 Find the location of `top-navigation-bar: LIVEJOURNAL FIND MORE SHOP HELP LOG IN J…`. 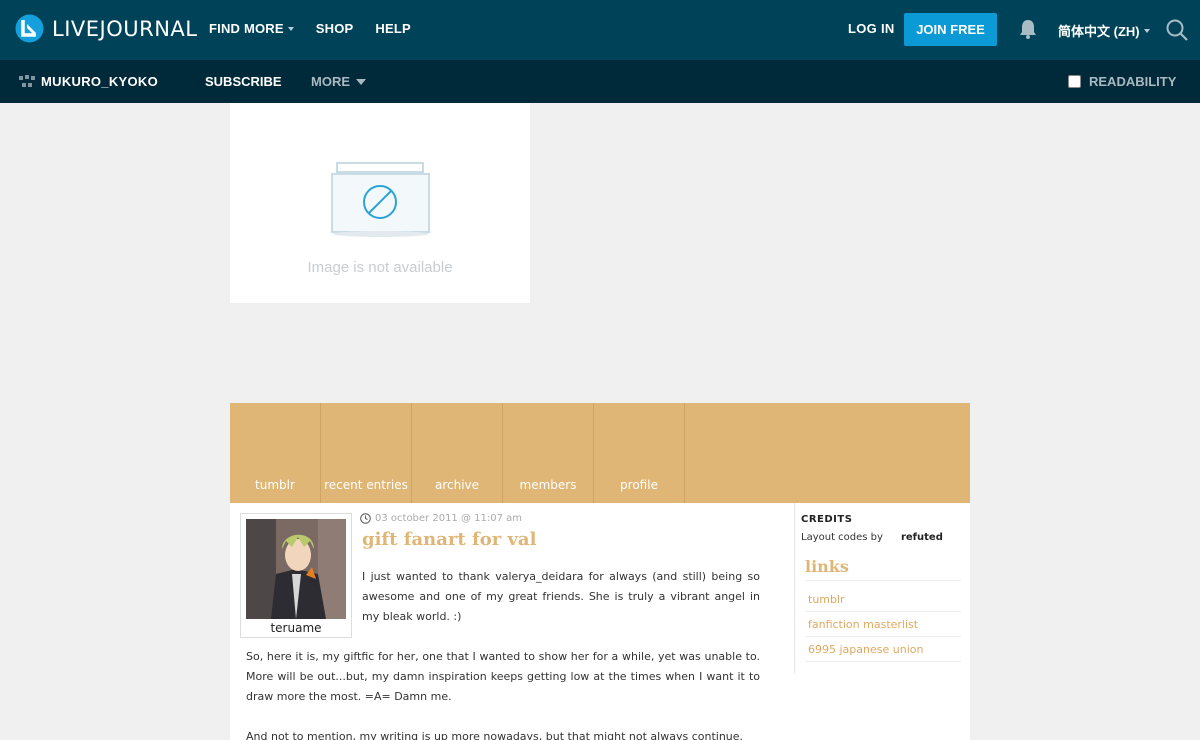

top-navigation-bar: LIVEJOURNAL FIND MORE SHOP HELP LOG IN J… is located at coordinates (600, 30).